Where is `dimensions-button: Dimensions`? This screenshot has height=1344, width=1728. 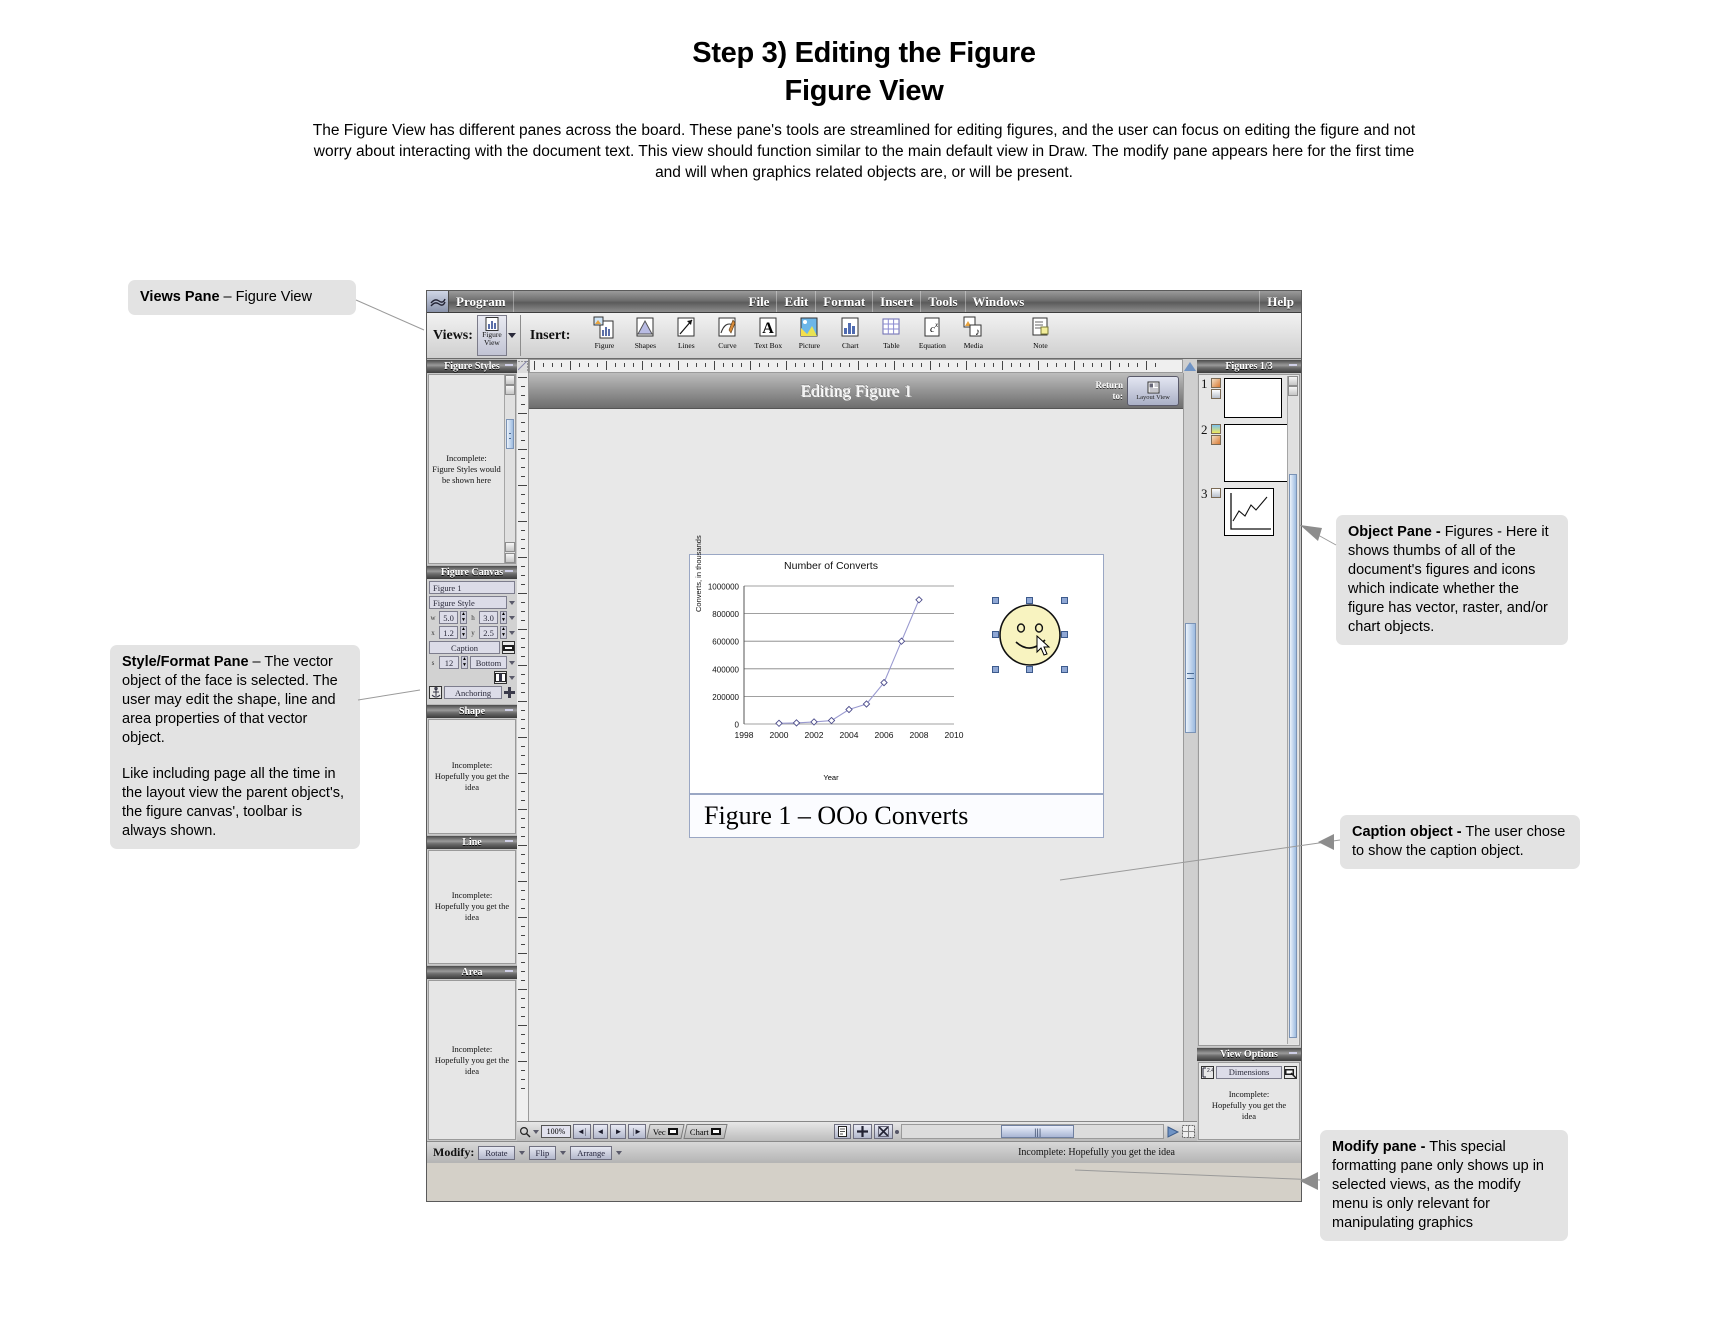 dimensions-button: Dimensions is located at coordinates (1249, 1072).